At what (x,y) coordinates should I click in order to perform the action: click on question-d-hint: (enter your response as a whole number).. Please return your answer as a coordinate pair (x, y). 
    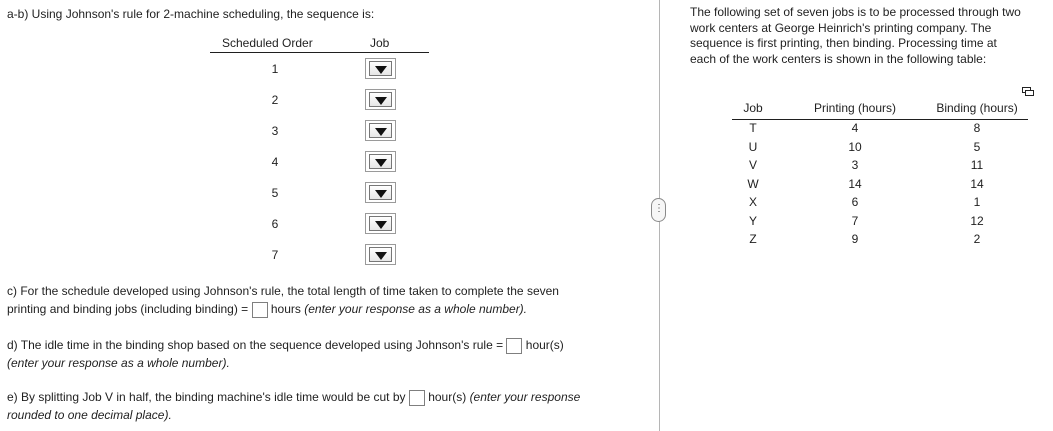
    Looking at the image, I should click on (118, 363).